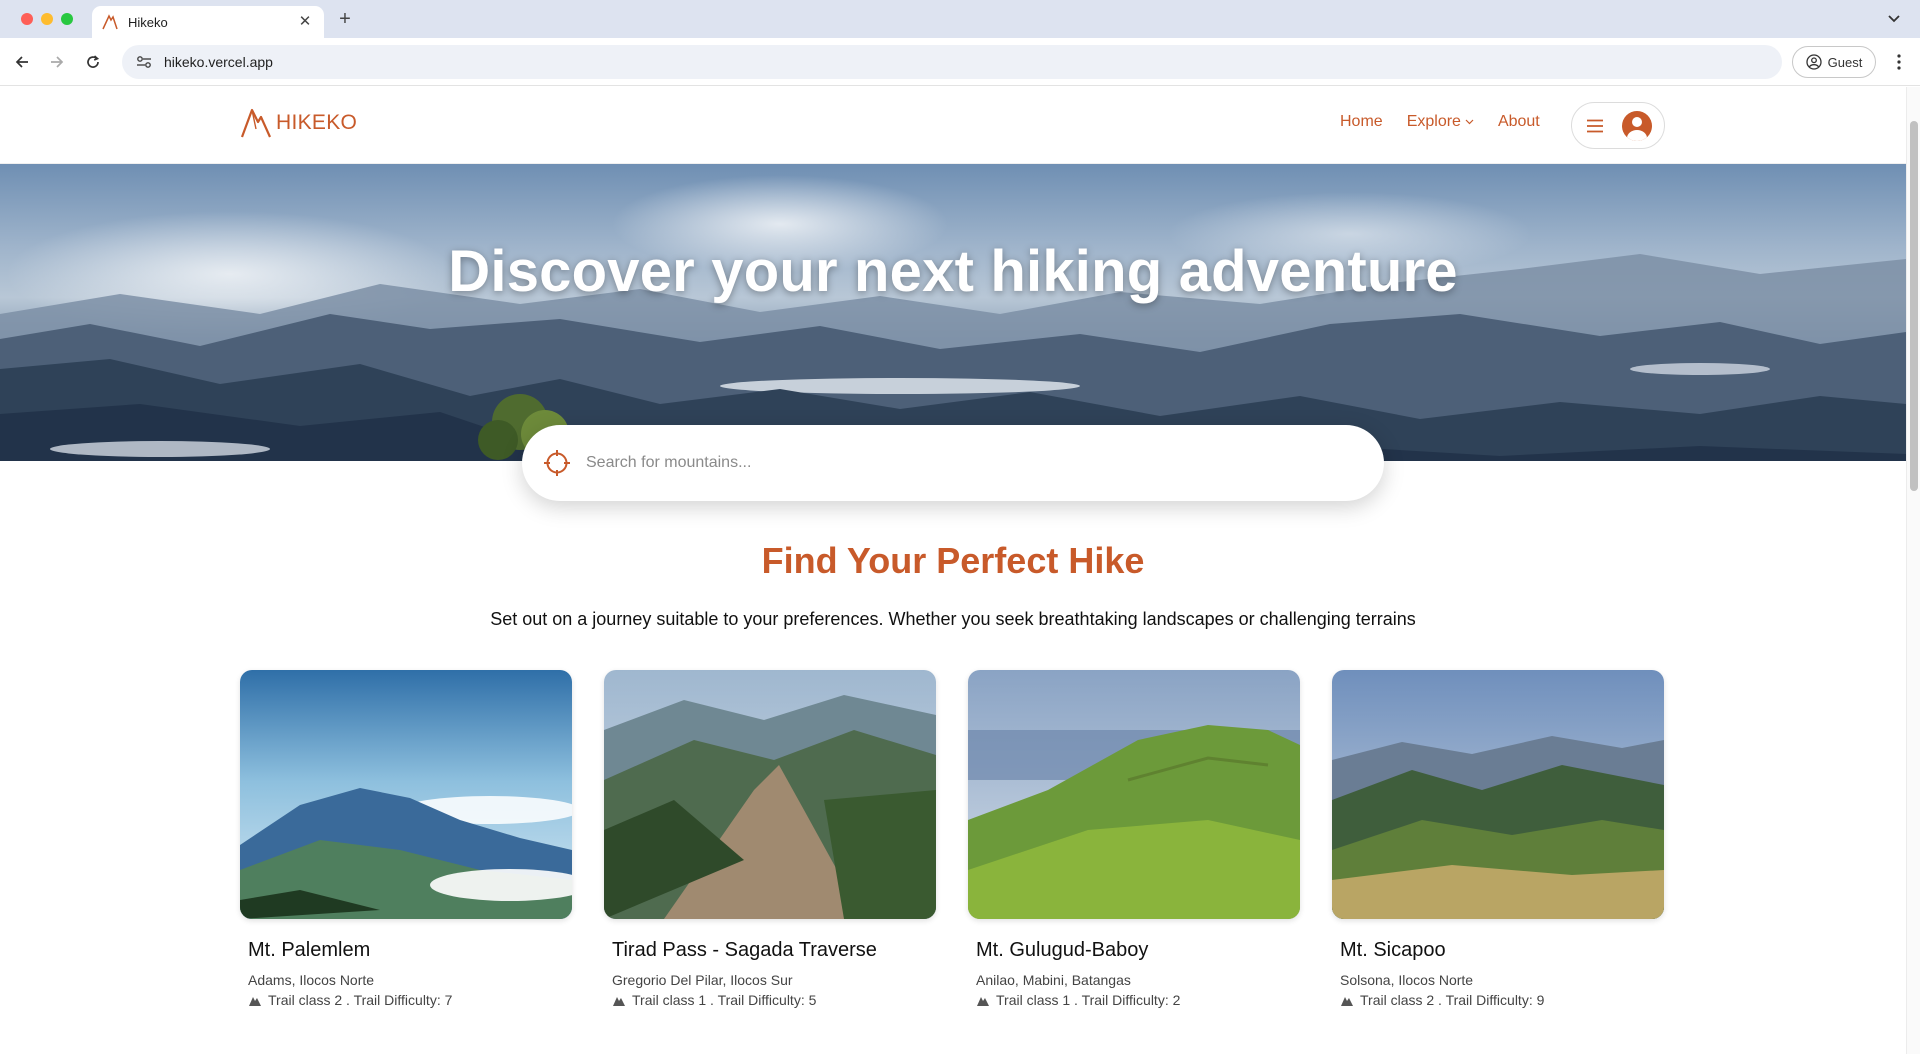  What do you see at coordinates (724, 1000) in the screenshot?
I see `hike-meta-text: Trail class 1 . Trail Difficulty: 5` at bounding box center [724, 1000].